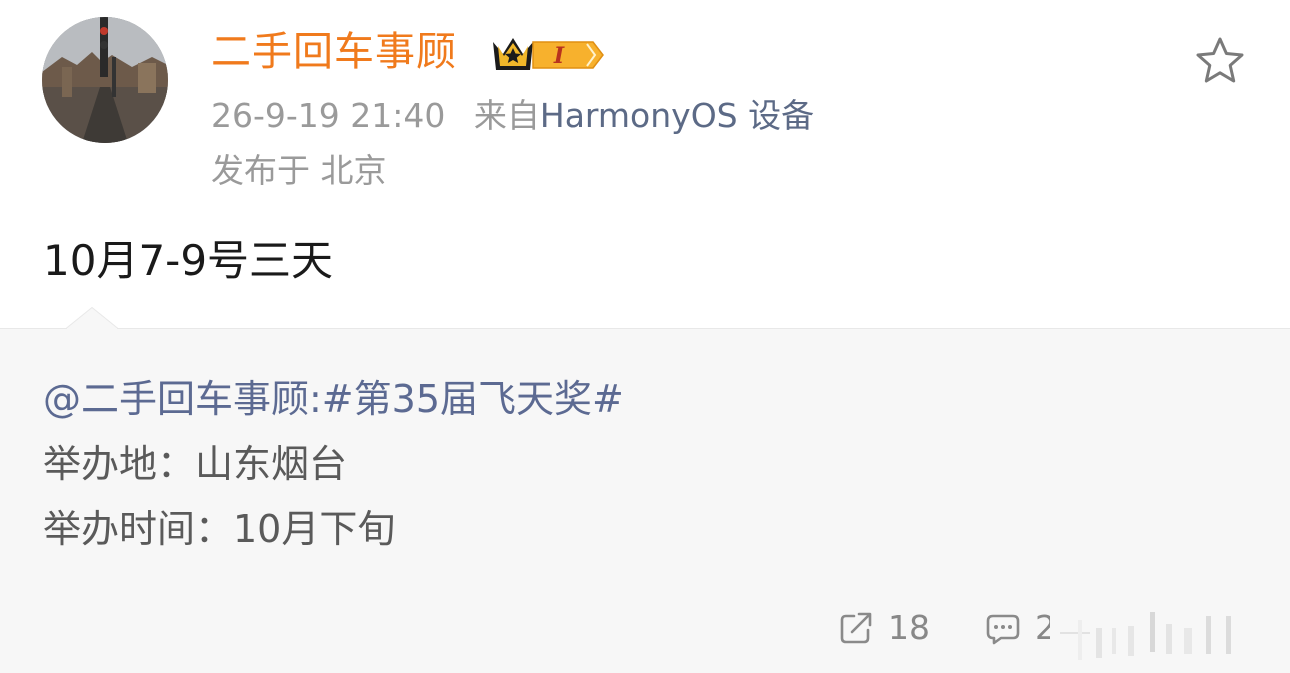  What do you see at coordinates (219, 529) in the screenshot?
I see `repost-time: 举办时间：10月下旬` at bounding box center [219, 529].